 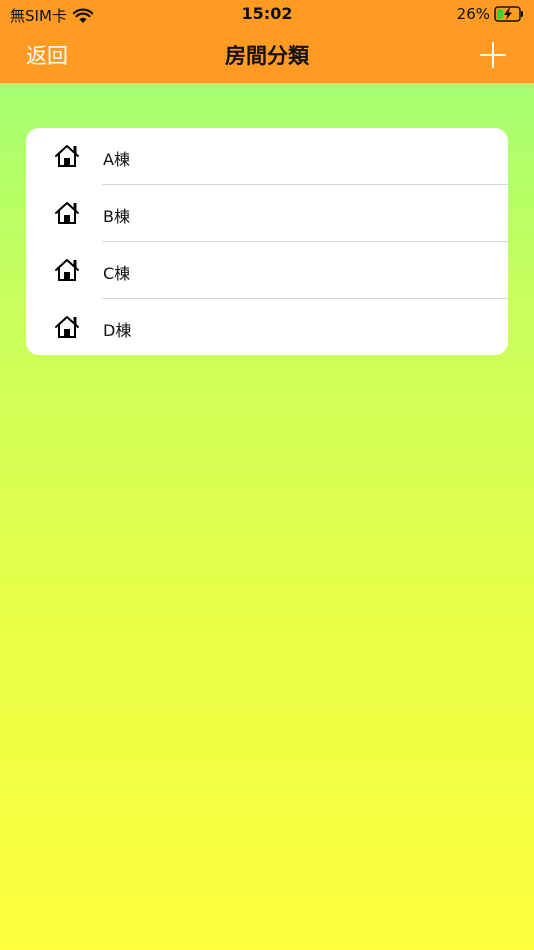 What do you see at coordinates (267, 270) in the screenshot?
I see `room-item-c: C棟` at bounding box center [267, 270].